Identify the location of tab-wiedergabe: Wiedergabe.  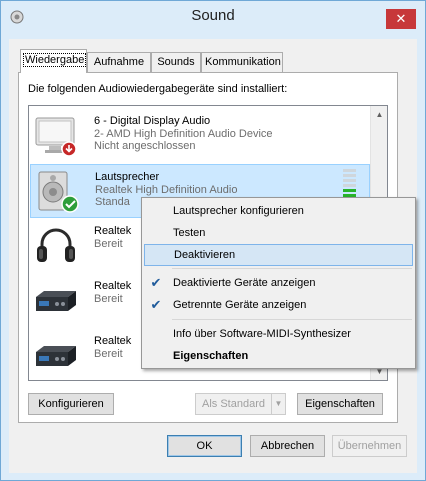
(53, 61).